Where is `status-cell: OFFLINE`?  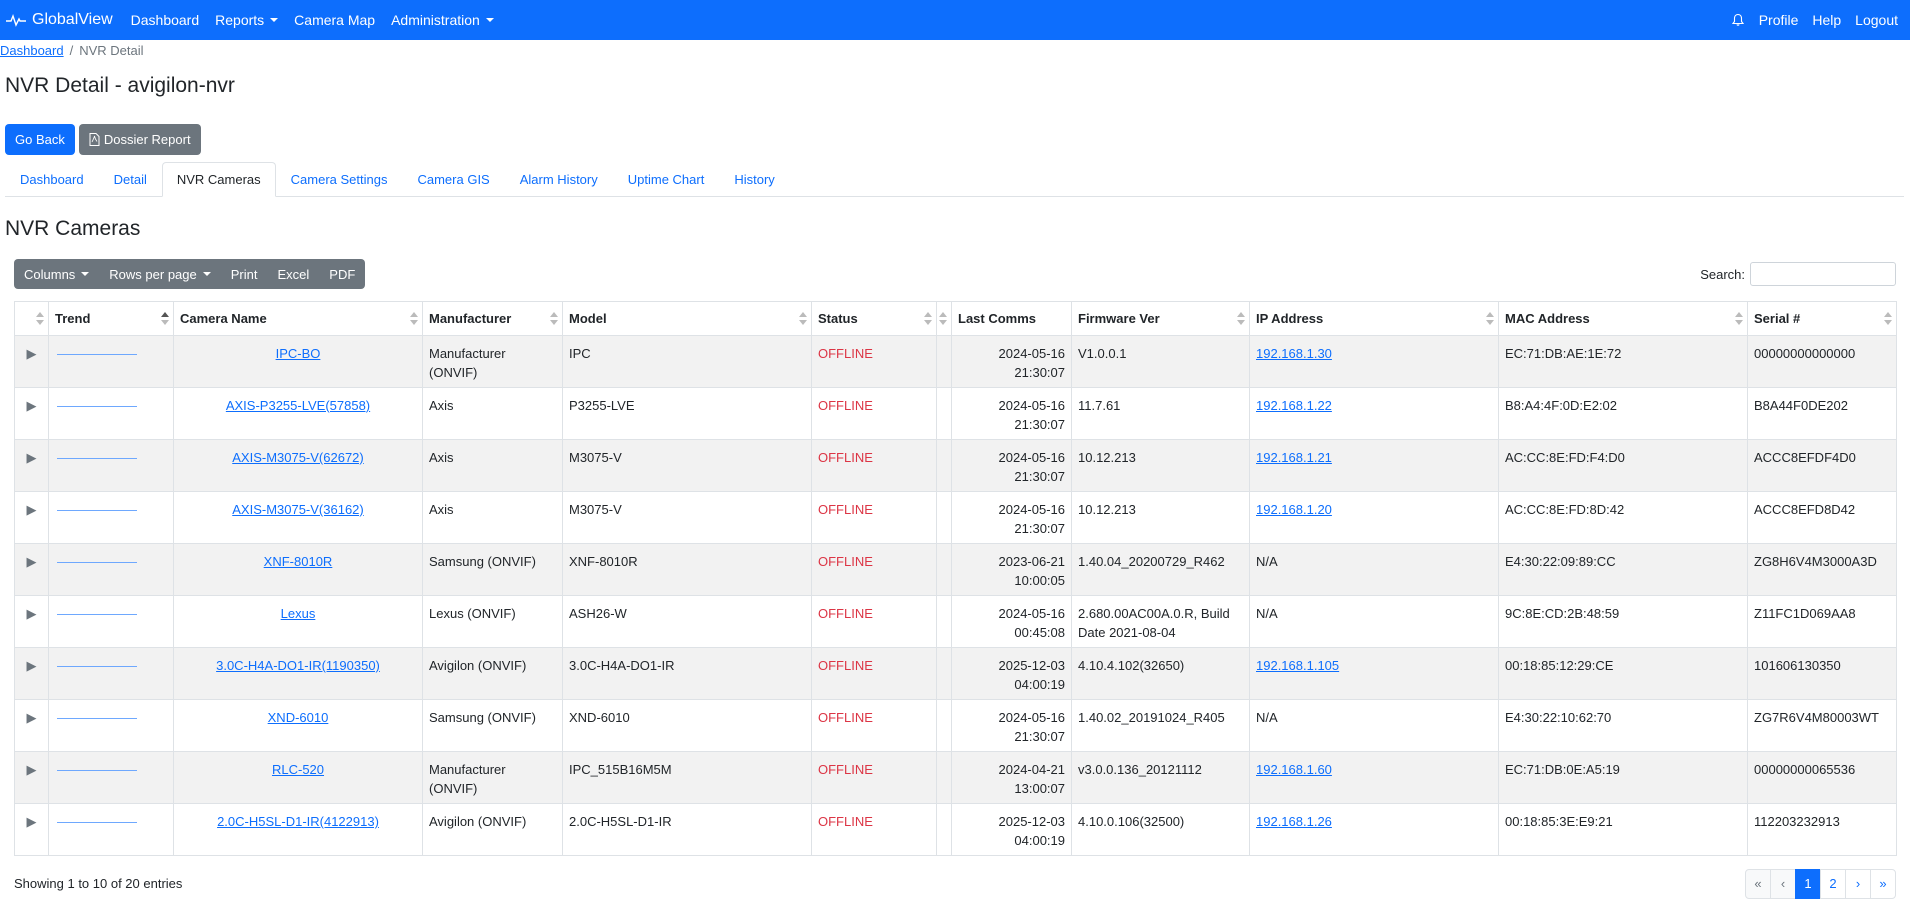 status-cell: OFFLINE is located at coordinates (874, 569).